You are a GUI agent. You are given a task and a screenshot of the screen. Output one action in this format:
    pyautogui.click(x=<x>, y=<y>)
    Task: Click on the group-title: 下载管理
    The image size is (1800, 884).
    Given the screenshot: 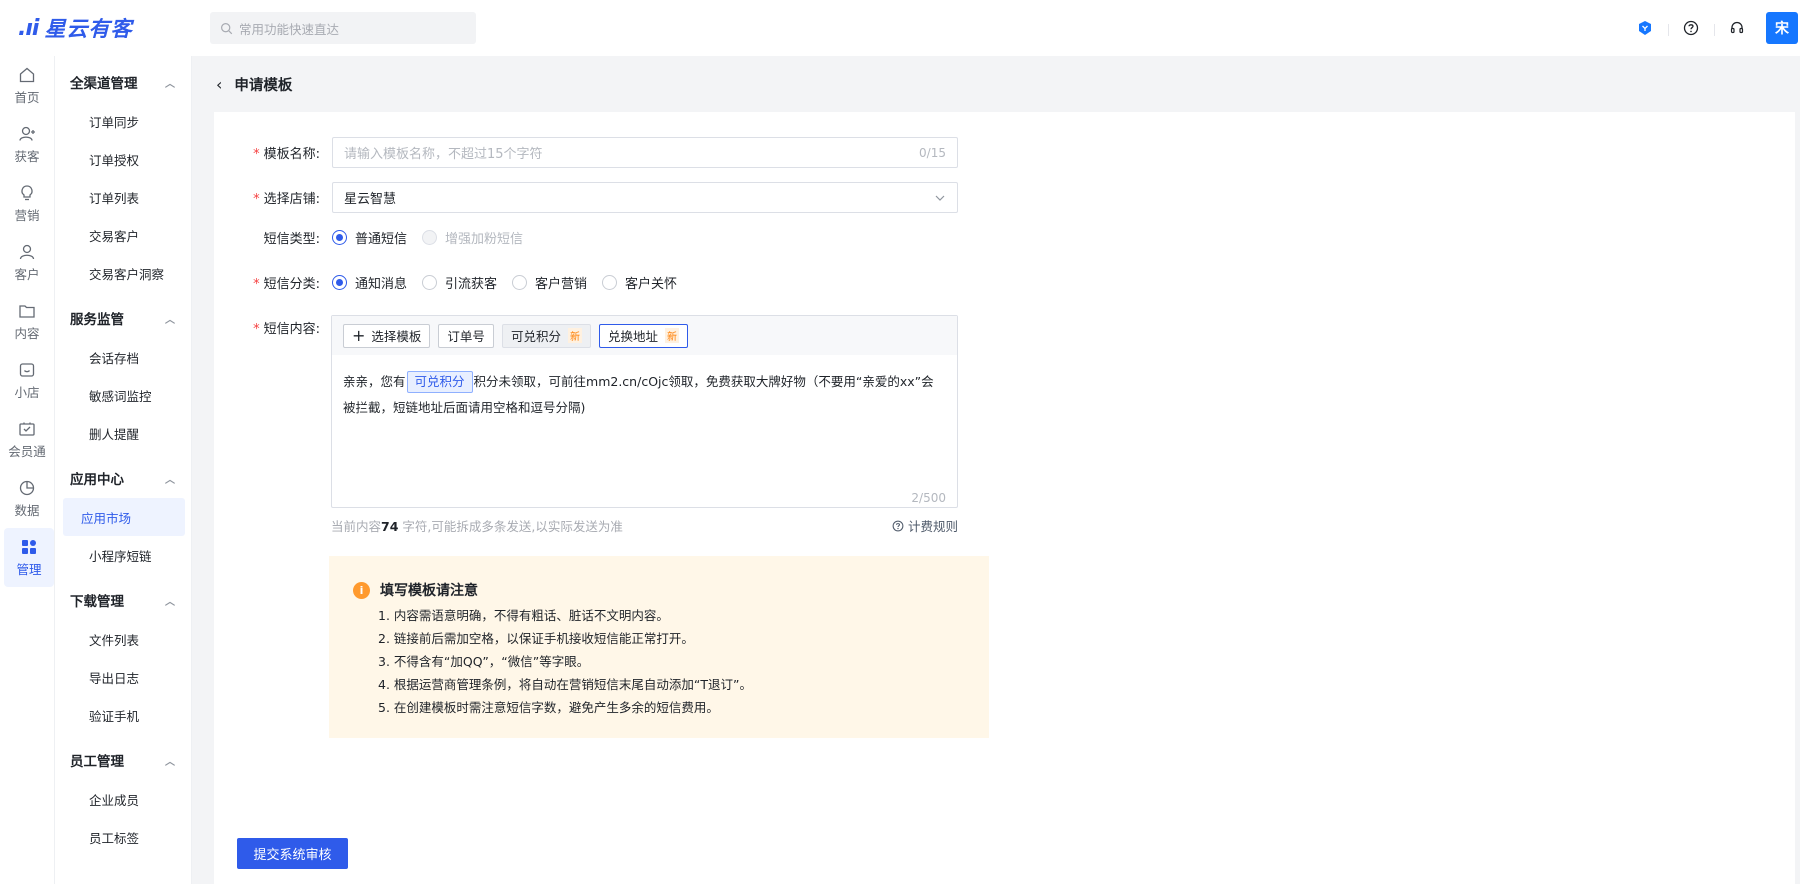 What is the action you would take?
    pyautogui.click(x=97, y=602)
    